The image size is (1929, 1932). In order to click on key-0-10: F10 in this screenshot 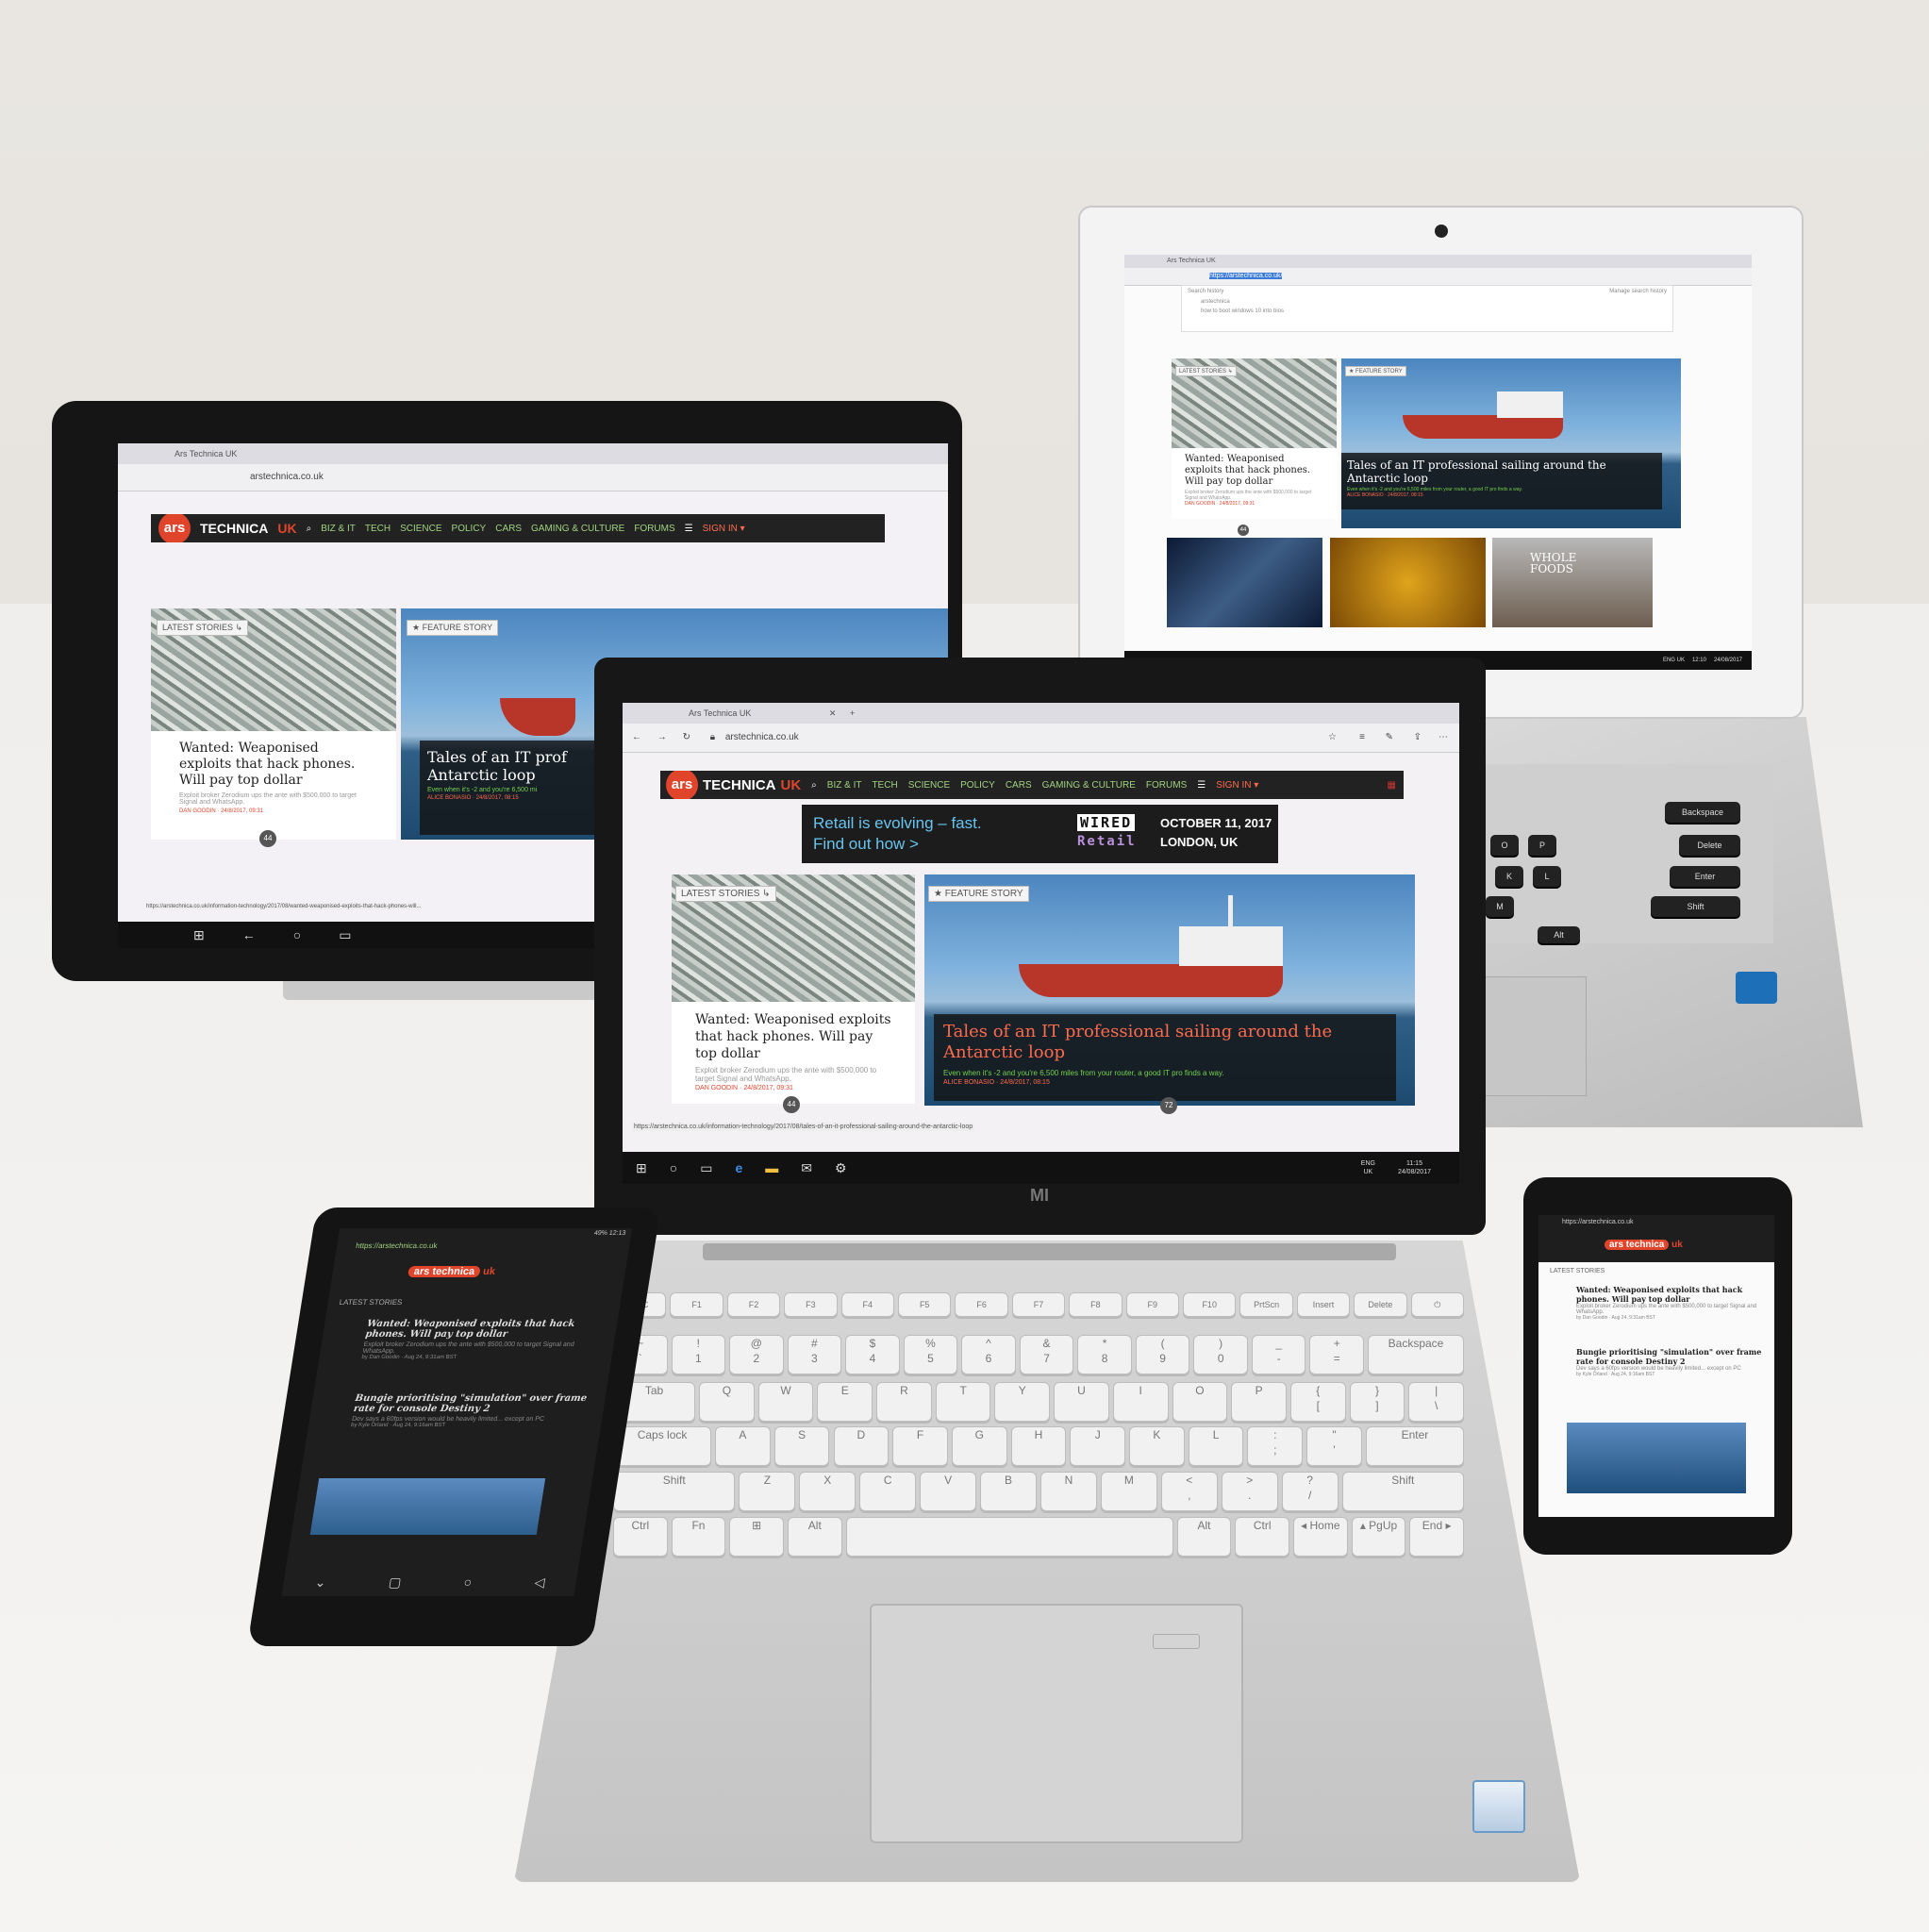, I will do `click(1210, 1304)`.